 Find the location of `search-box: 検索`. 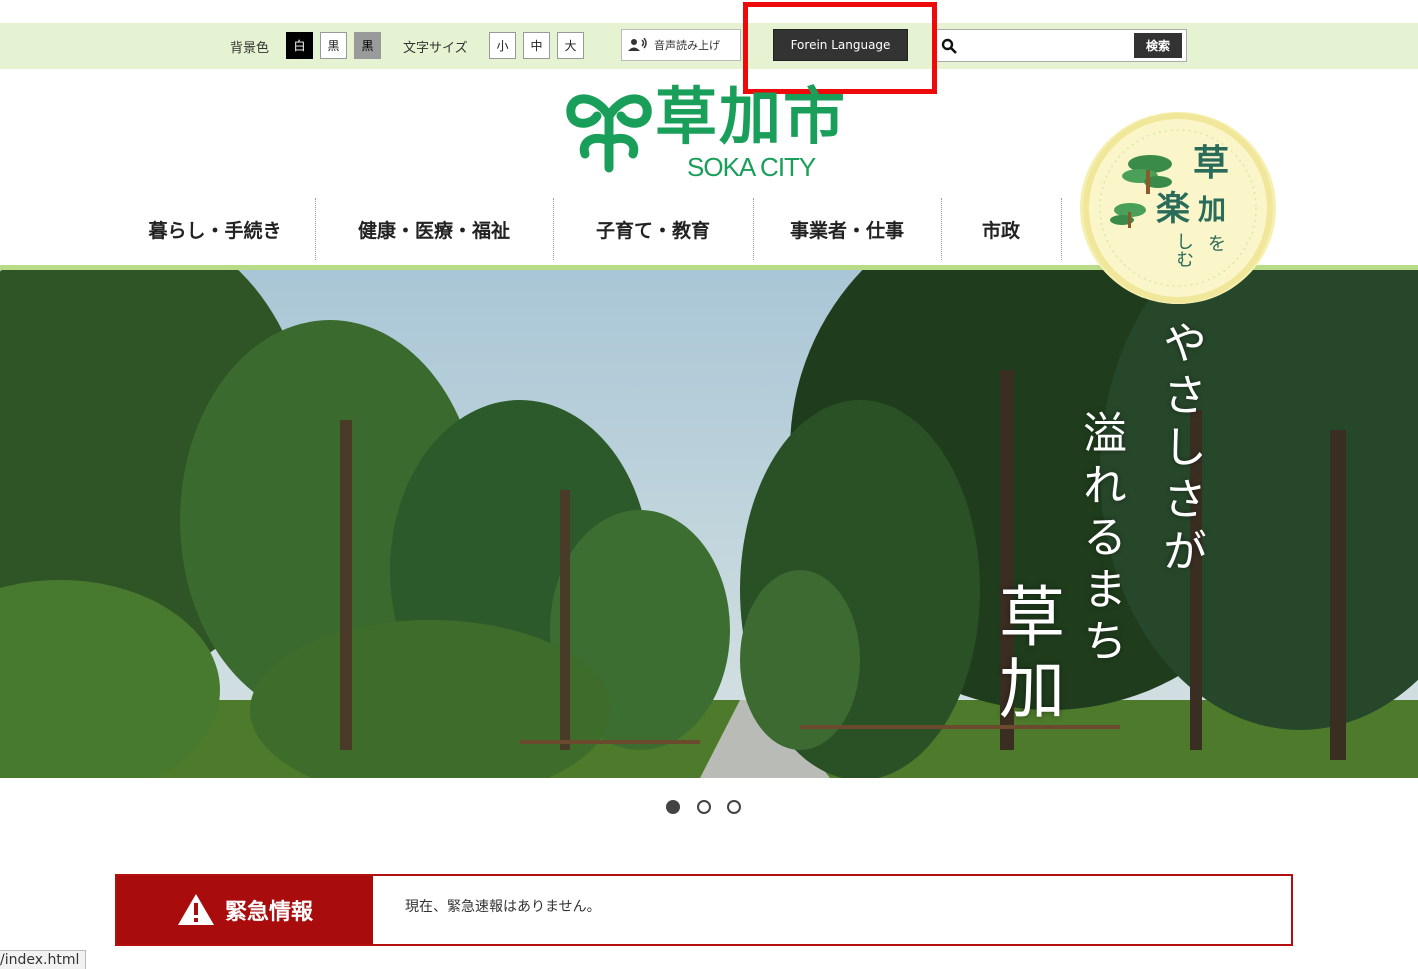

search-box: 検索 is located at coordinates (1061, 45).